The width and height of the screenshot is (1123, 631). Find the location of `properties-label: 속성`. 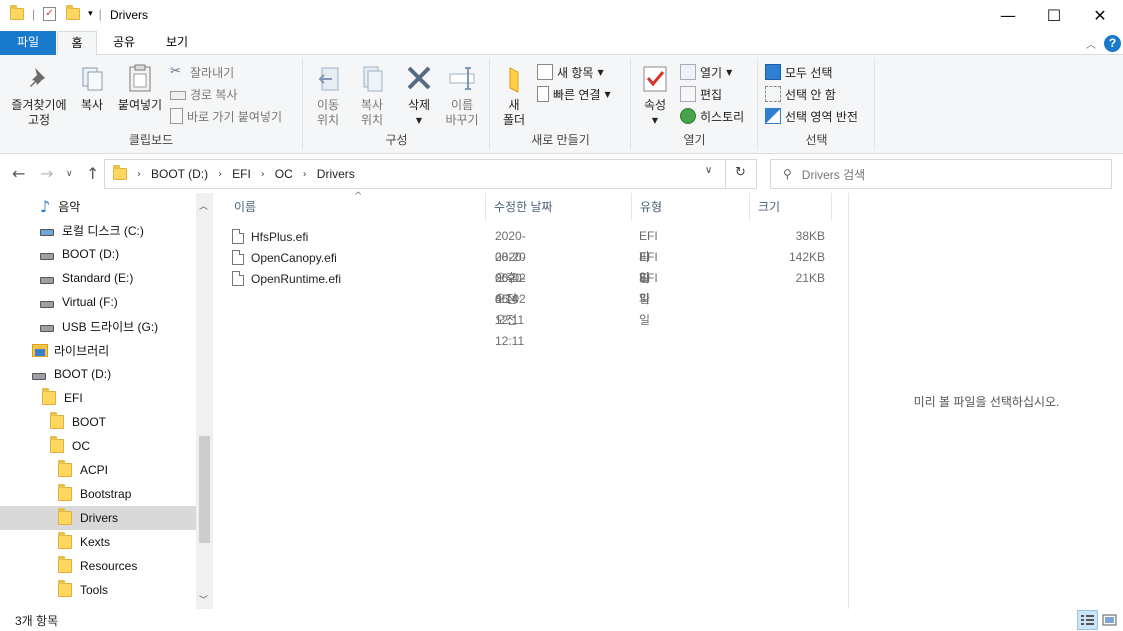

properties-label: 속성 is located at coordinates (655, 105).